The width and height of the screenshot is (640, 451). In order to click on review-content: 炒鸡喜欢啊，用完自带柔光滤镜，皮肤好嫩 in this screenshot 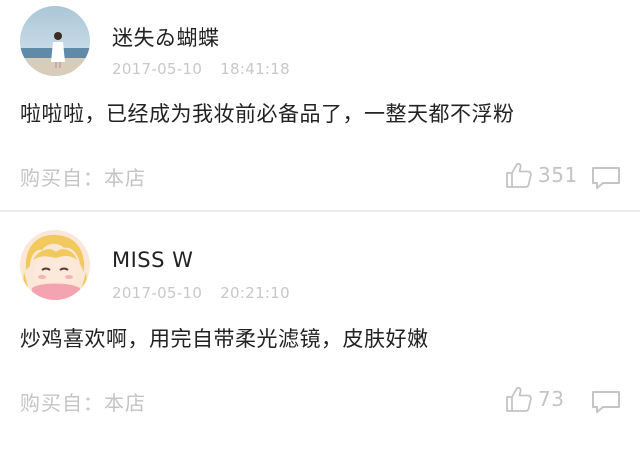, I will do `click(224, 339)`.